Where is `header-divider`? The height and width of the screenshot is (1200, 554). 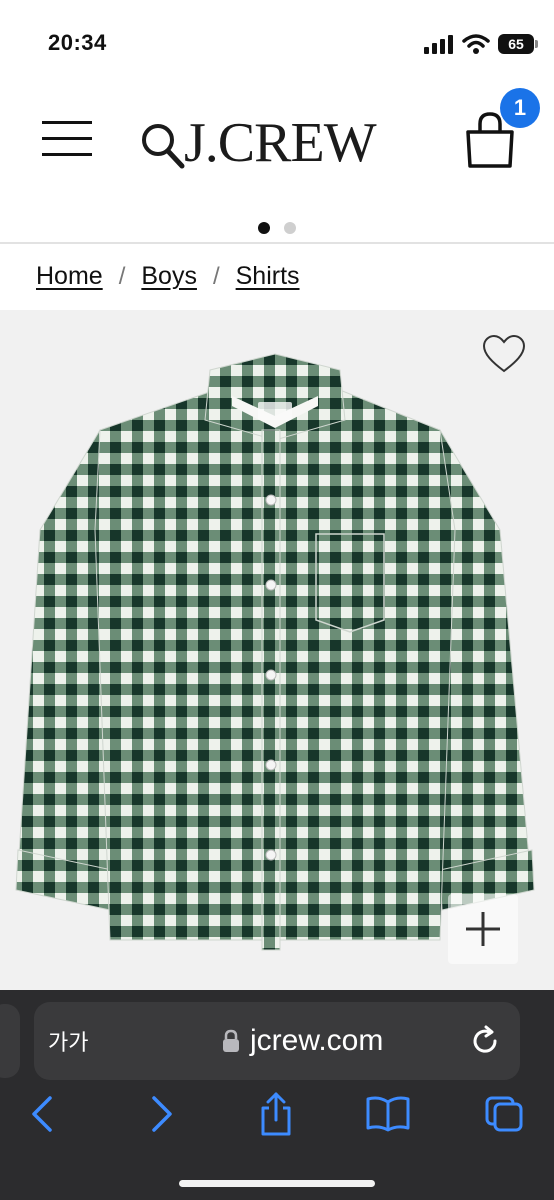
header-divider is located at coordinates (277, 243).